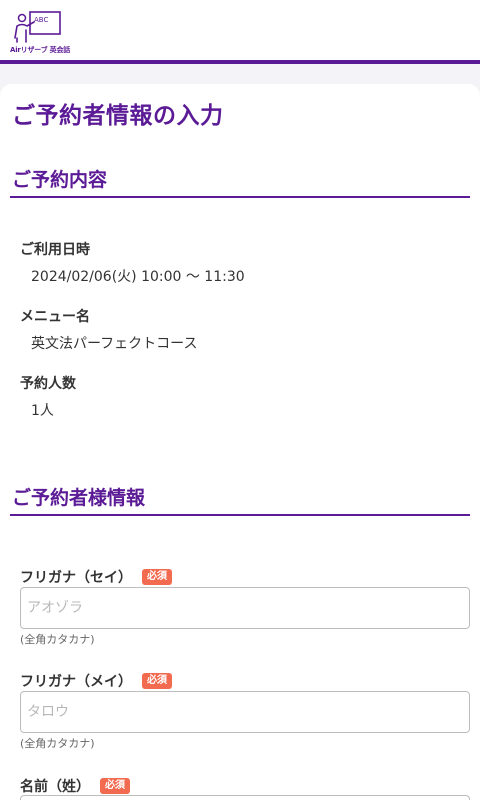 This screenshot has width=480, height=800. I want to click on datetime-label: ご利用日時, so click(55, 250).